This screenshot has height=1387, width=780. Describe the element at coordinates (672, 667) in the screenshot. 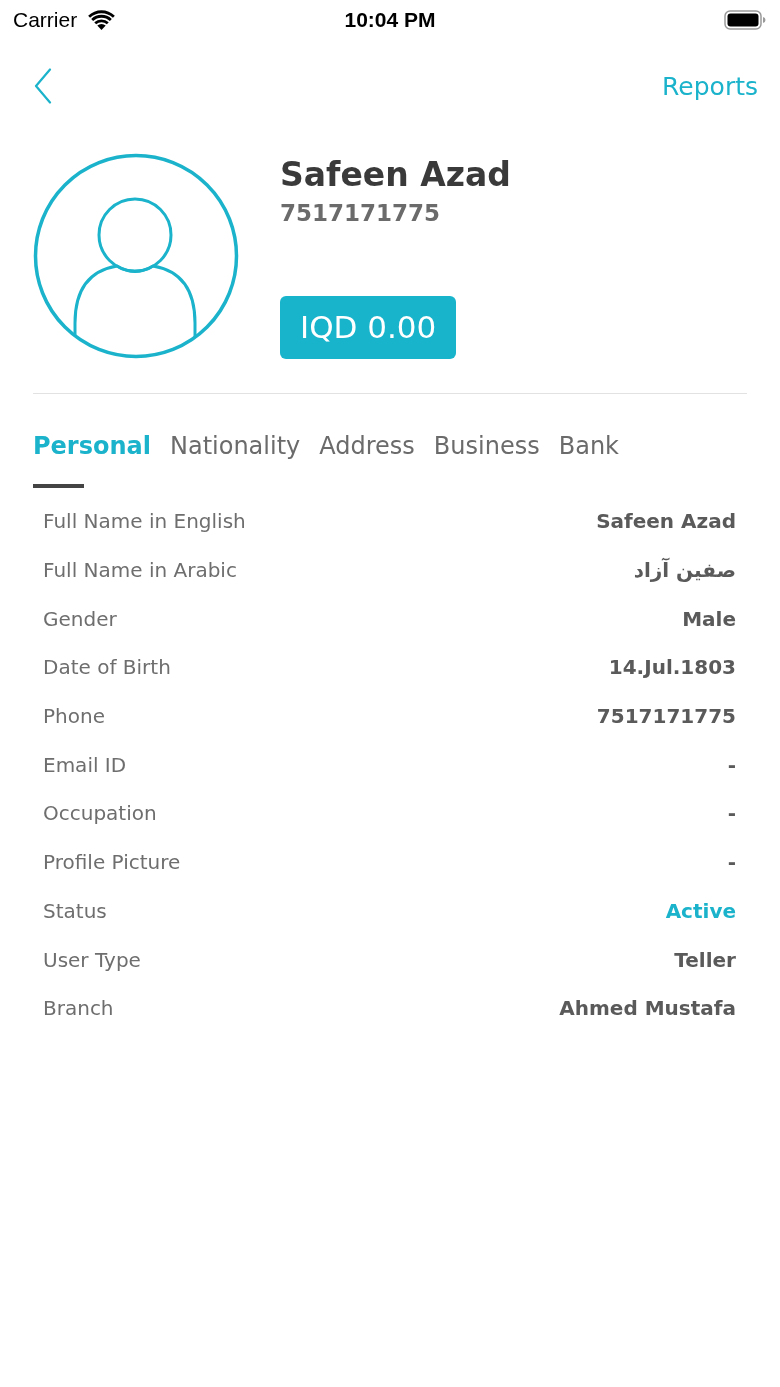

I see `field-value: 14.Jul.1803` at that location.